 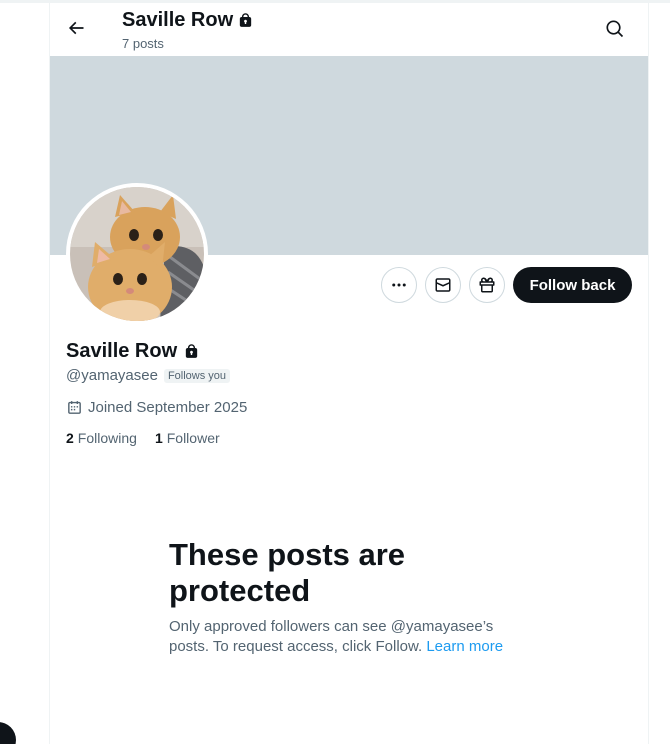 I want to click on floating-button, so click(x=8, y=733).